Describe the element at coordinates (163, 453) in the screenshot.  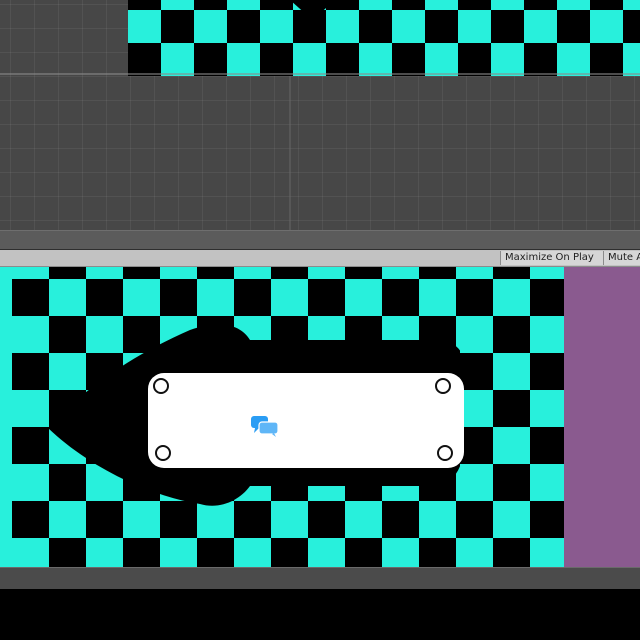
I see `resize-handle-bottom-left` at that location.